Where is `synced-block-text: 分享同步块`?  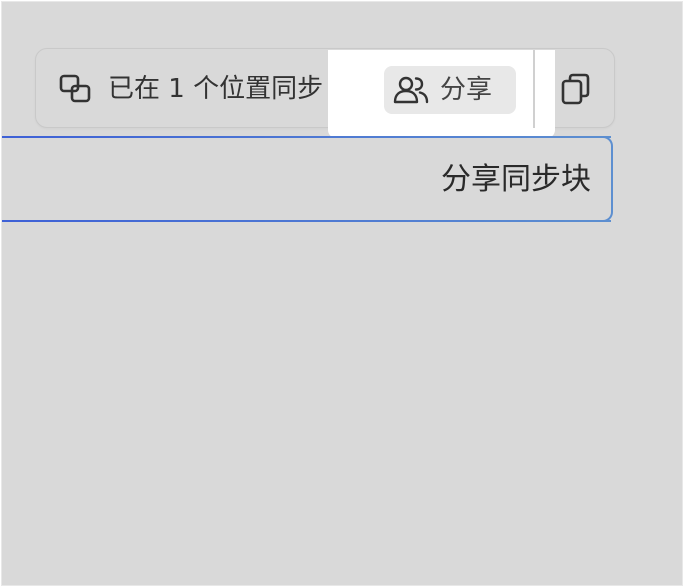
synced-block-text: 分享同步块 is located at coordinates (516, 179).